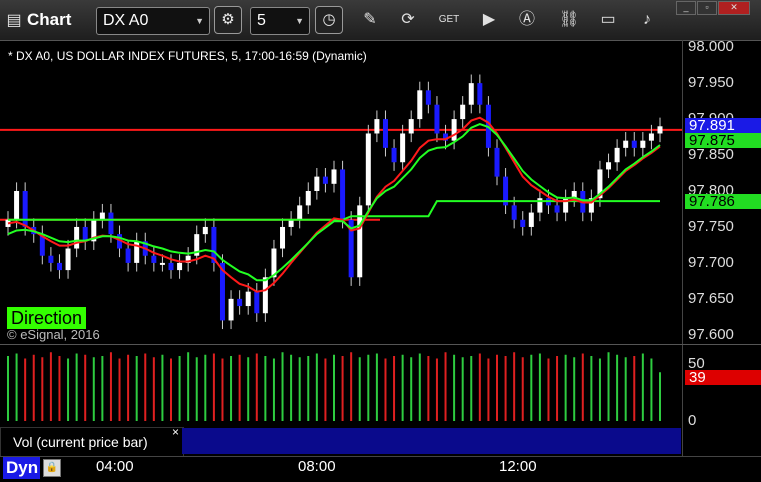 This screenshot has width=761, height=482. What do you see at coordinates (711, 226) in the screenshot?
I see `price-tick-label: 97.750` at bounding box center [711, 226].